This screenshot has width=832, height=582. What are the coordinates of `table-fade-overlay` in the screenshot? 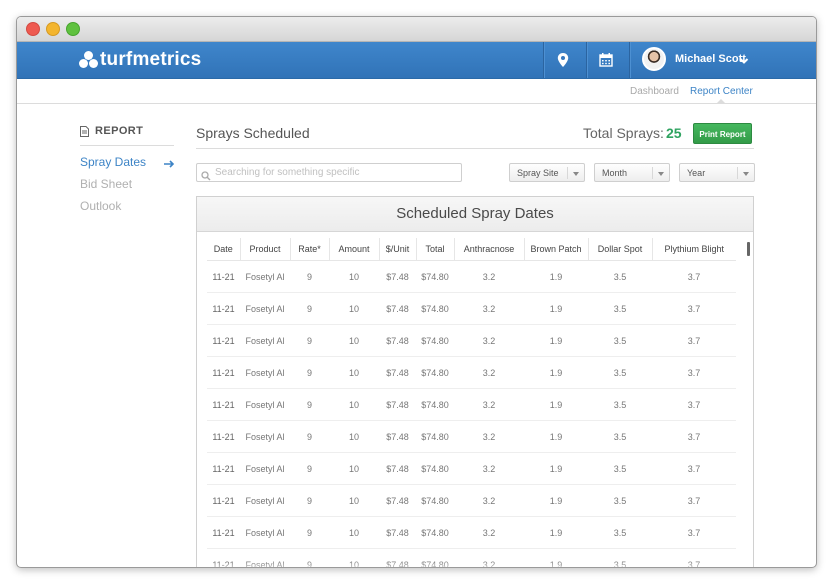 It's located at (475, 563).